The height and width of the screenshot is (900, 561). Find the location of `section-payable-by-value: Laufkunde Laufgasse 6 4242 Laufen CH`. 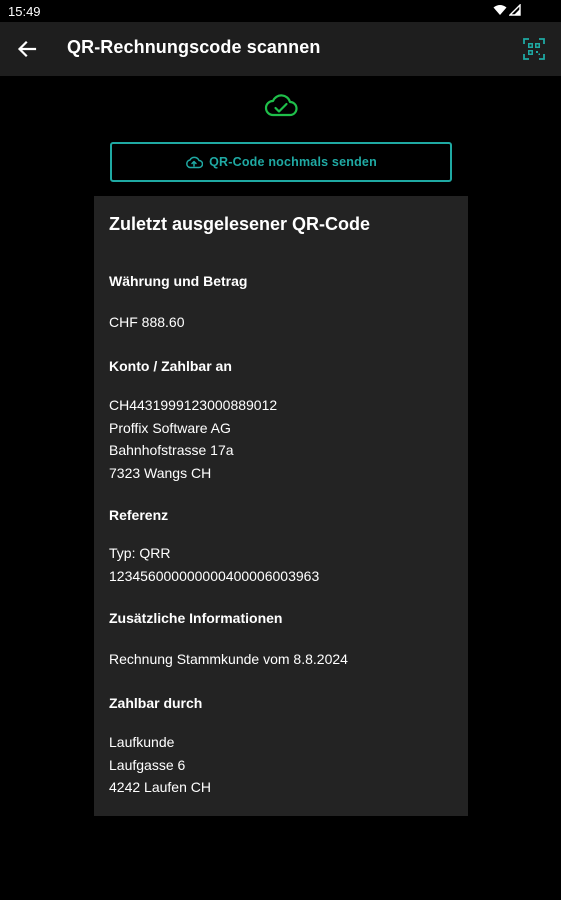

section-payable-by-value: Laufkunde Laufgasse 6 4242 Laufen CH is located at coordinates (160, 765).